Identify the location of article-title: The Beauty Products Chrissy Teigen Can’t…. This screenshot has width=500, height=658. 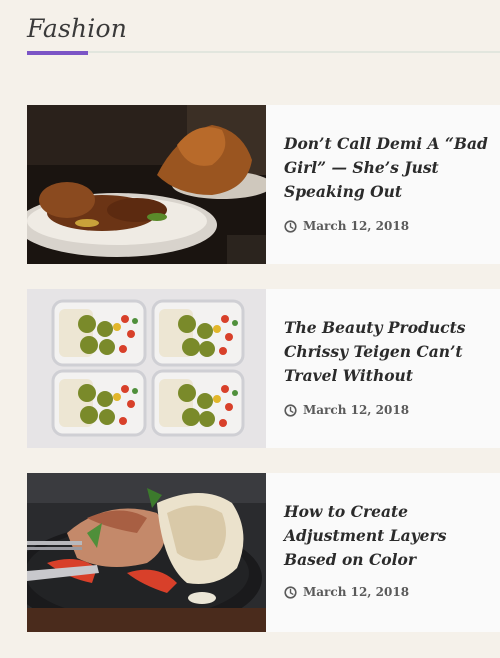
(389, 352).